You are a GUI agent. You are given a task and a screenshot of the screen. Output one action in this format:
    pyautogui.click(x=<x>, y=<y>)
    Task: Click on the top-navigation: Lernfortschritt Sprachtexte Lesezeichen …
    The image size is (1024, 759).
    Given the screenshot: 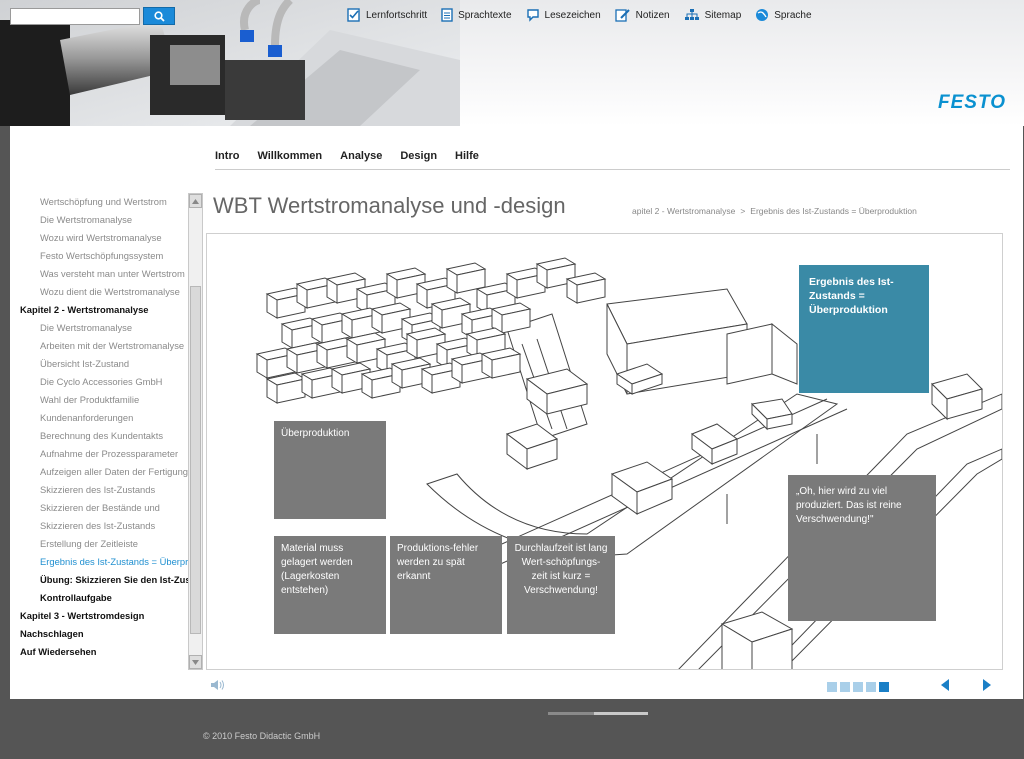 What is the action you would take?
    pyautogui.click(x=579, y=15)
    